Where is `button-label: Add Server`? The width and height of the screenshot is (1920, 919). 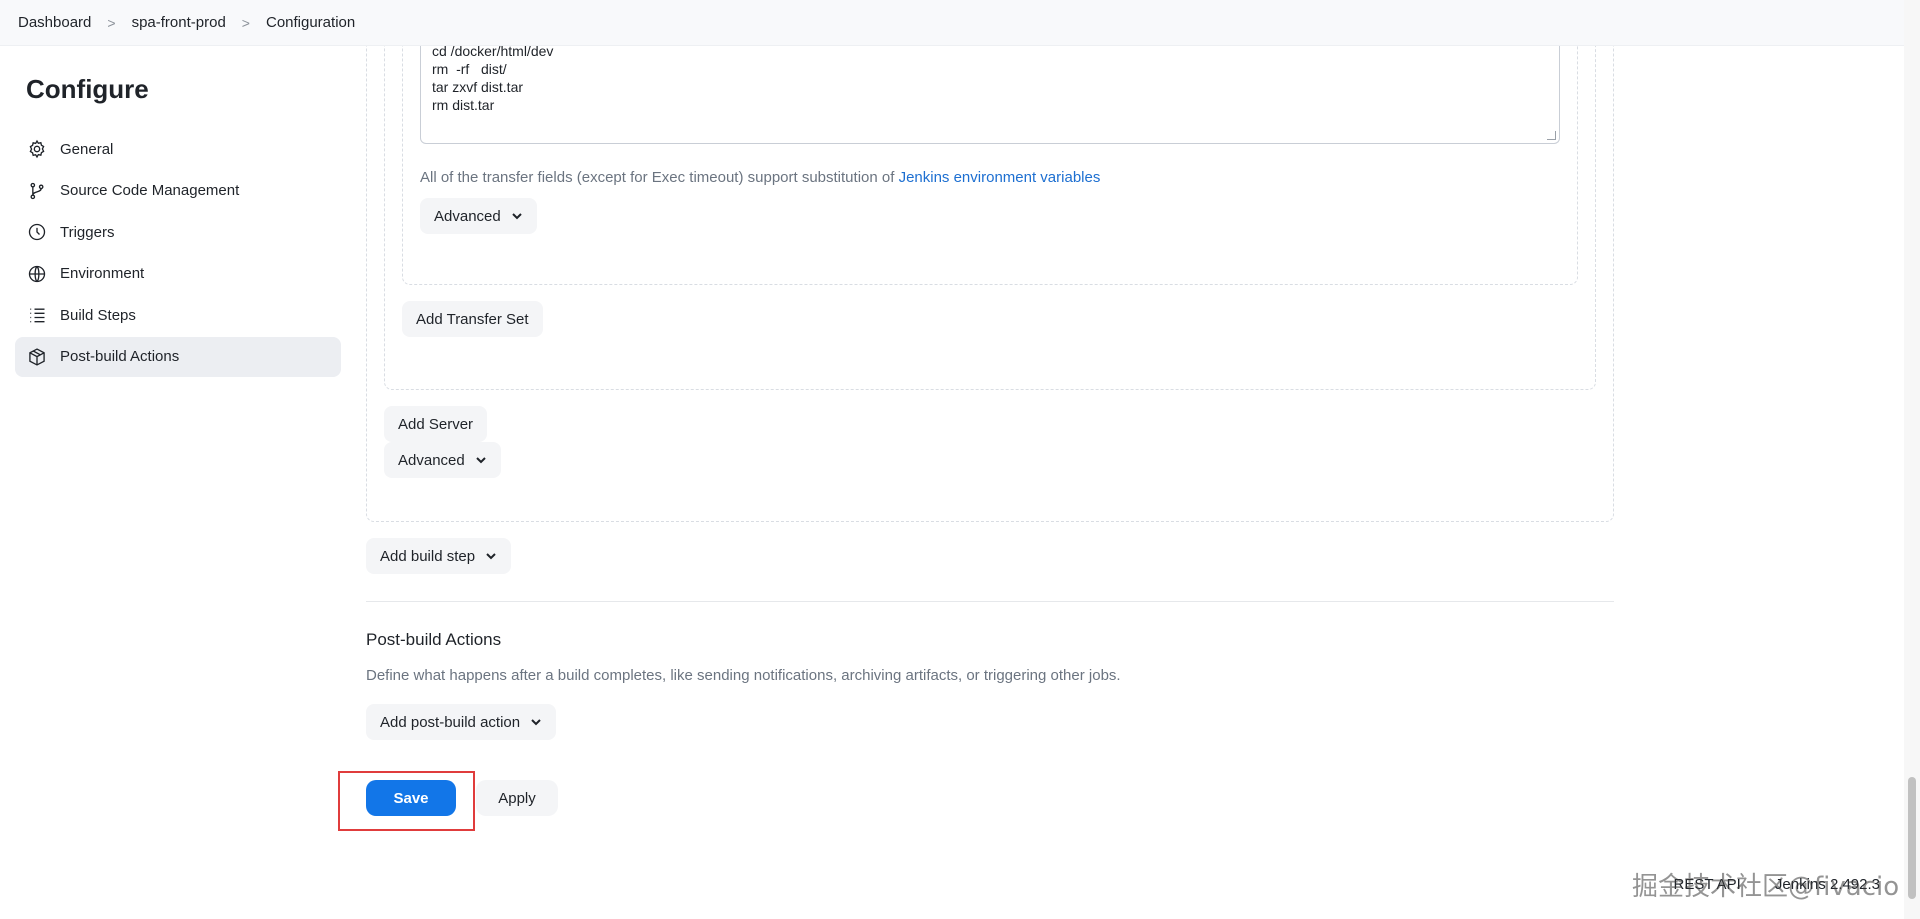
button-label: Add Server is located at coordinates (436, 424).